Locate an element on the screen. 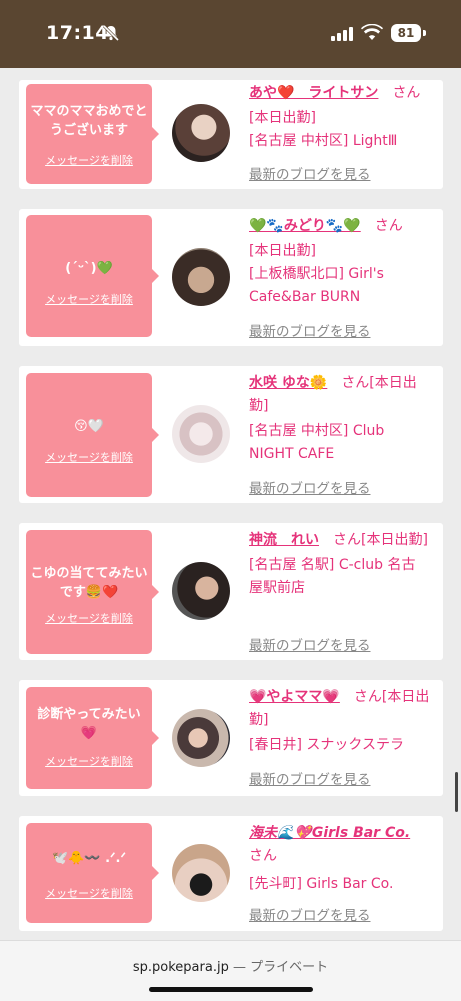  shop-line: 屋駅前店 is located at coordinates (277, 588).